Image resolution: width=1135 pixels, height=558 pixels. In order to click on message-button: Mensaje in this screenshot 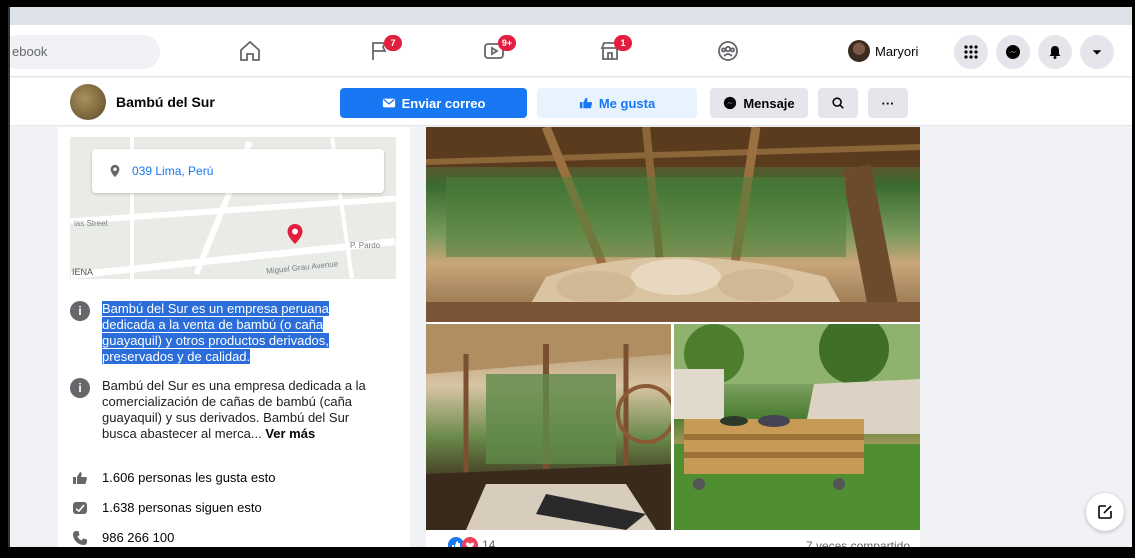, I will do `click(759, 103)`.